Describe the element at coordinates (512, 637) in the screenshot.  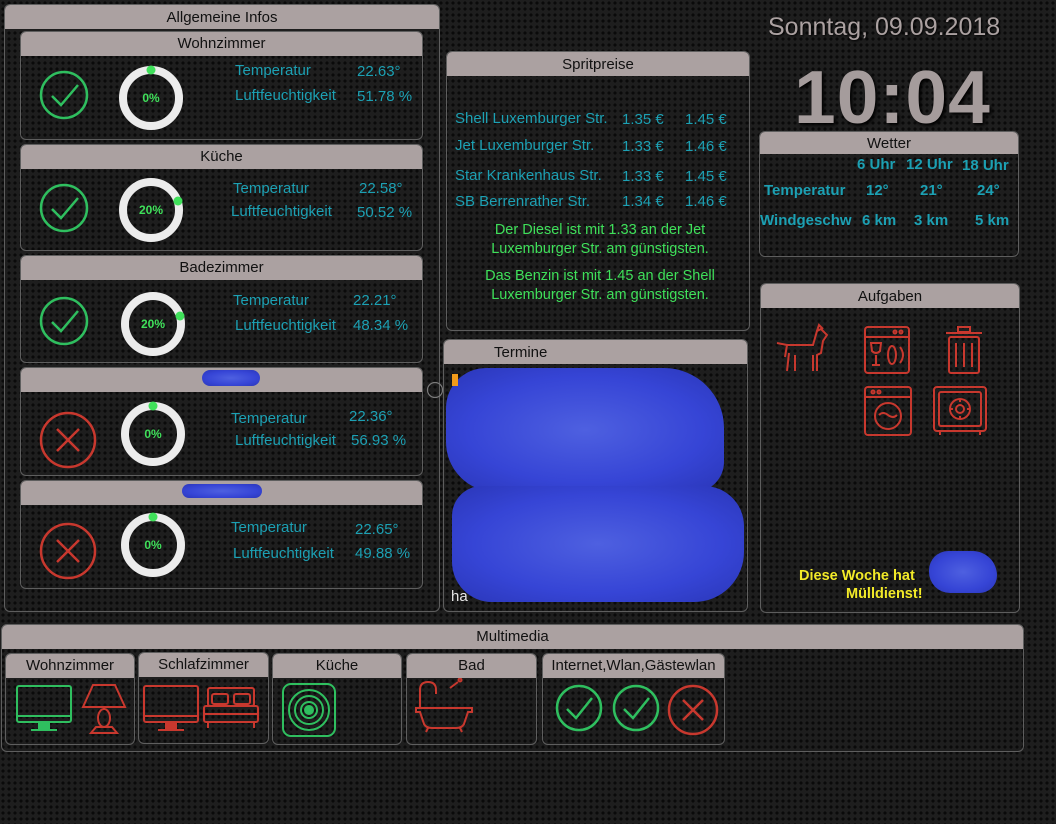
I see `multimedia-title: Multimedia` at that location.